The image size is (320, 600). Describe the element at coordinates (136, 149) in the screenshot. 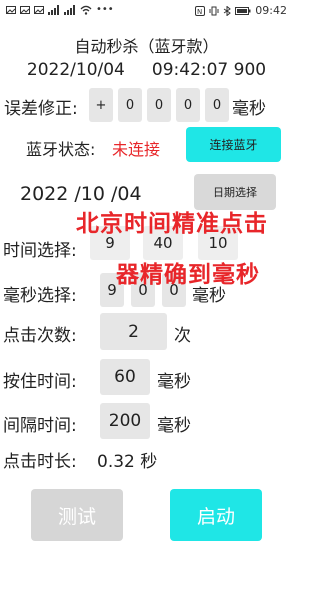

I see `bluetooth-status-value: 未连接` at that location.